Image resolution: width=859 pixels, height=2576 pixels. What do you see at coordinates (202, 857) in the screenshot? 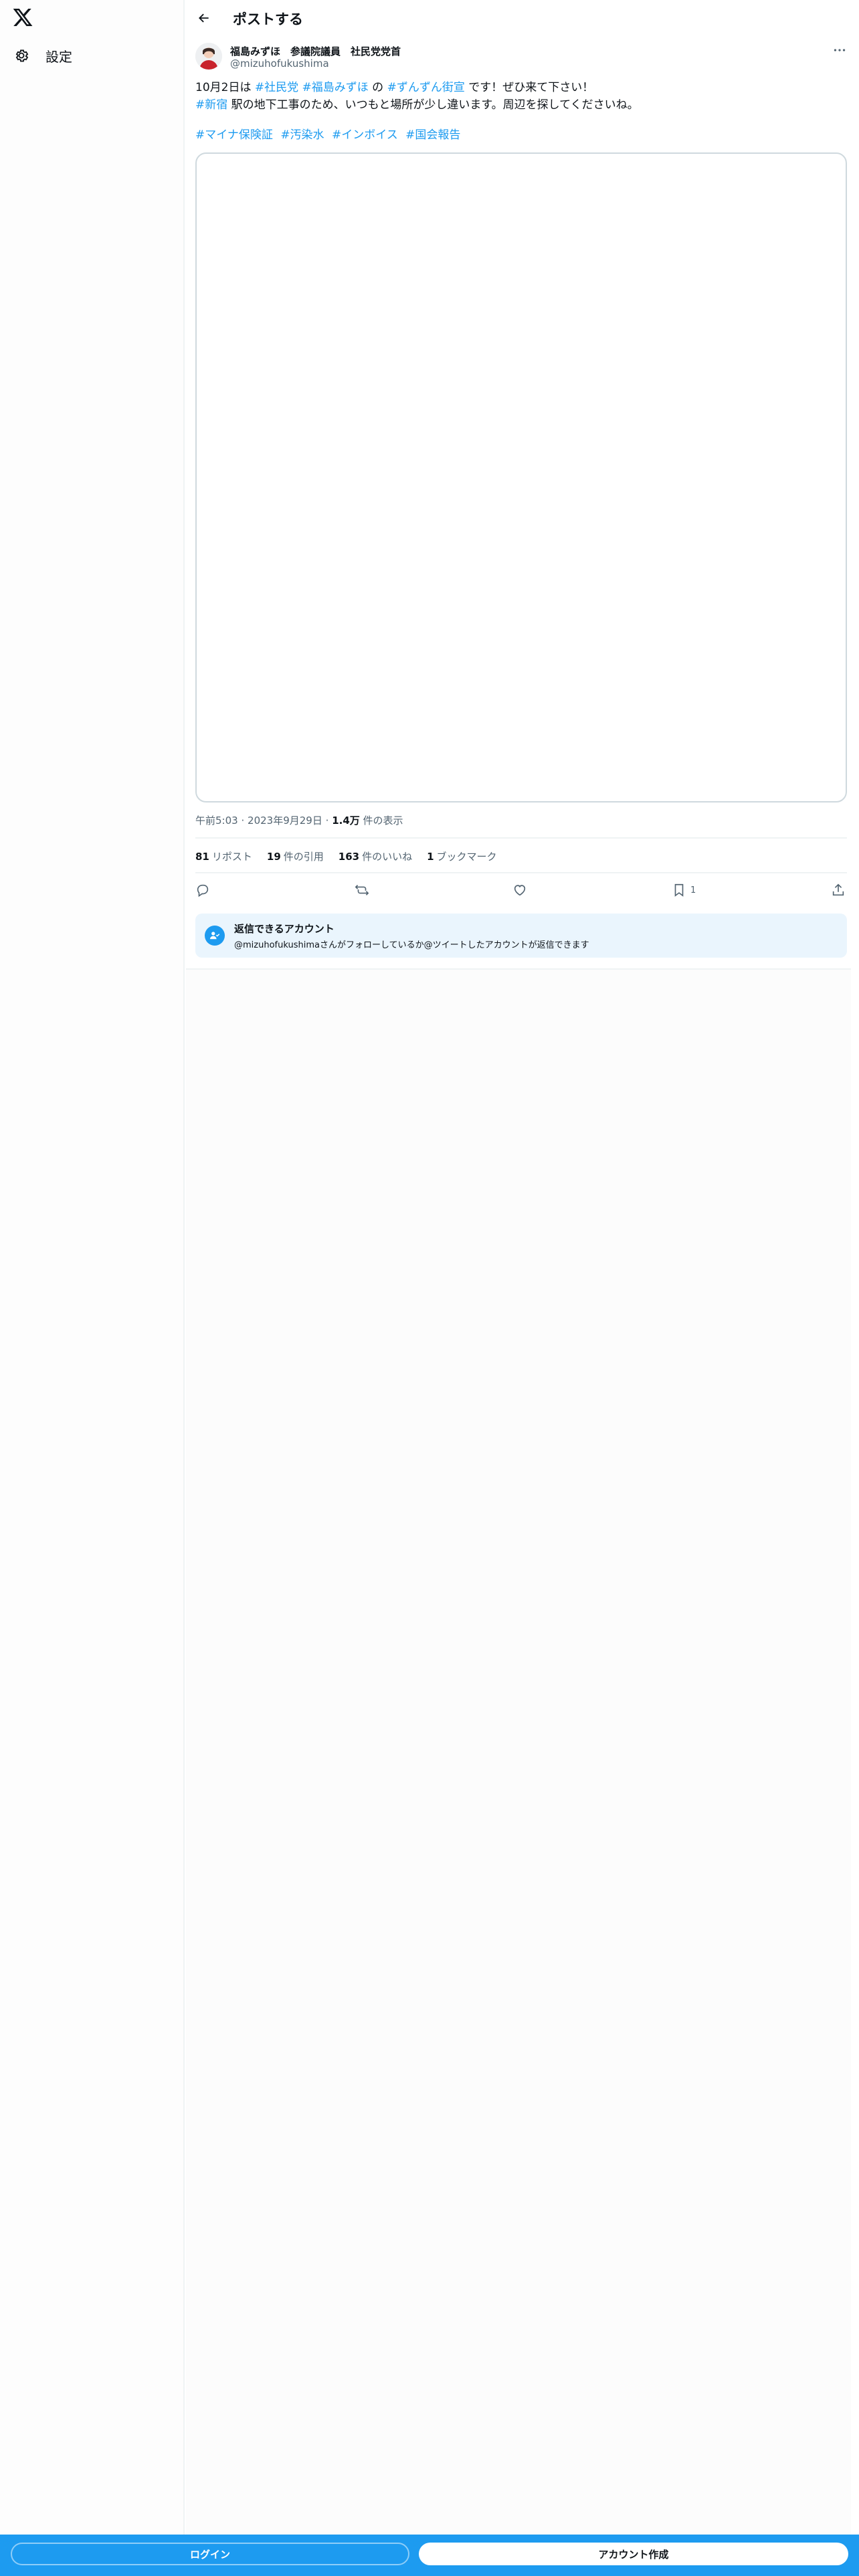
I see `reposts-count: 81` at bounding box center [202, 857].